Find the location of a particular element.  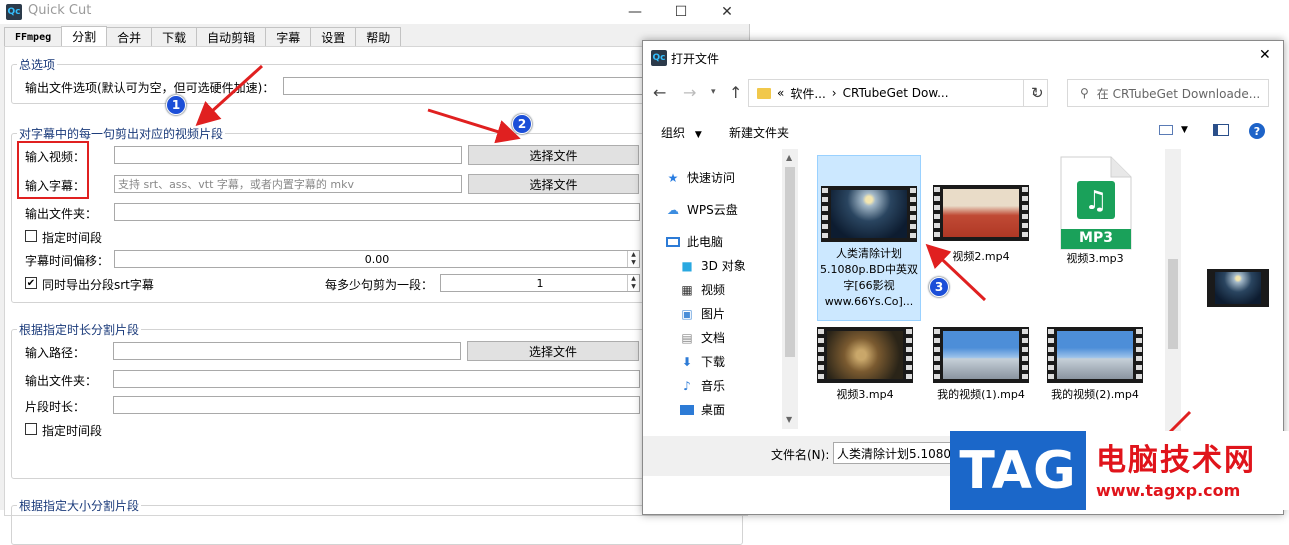

cube-icon: ■ is located at coordinates (687, 265).